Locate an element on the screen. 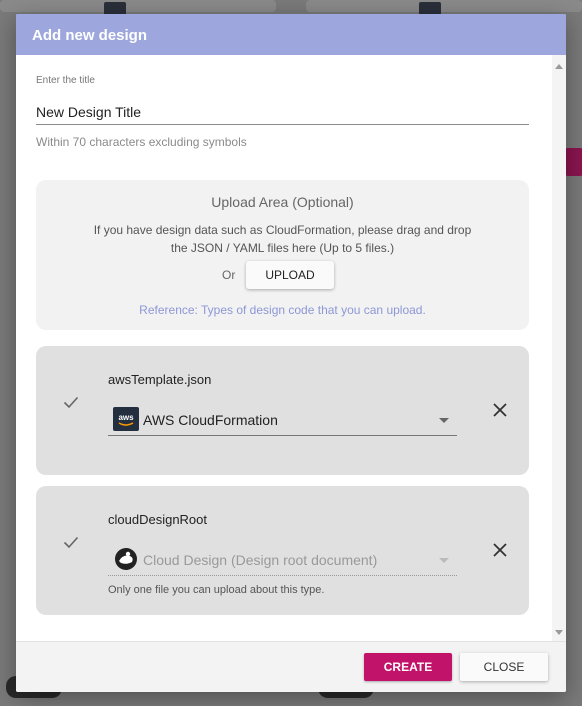 The image size is (582, 706). create-button: CREATE is located at coordinates (408, 667).